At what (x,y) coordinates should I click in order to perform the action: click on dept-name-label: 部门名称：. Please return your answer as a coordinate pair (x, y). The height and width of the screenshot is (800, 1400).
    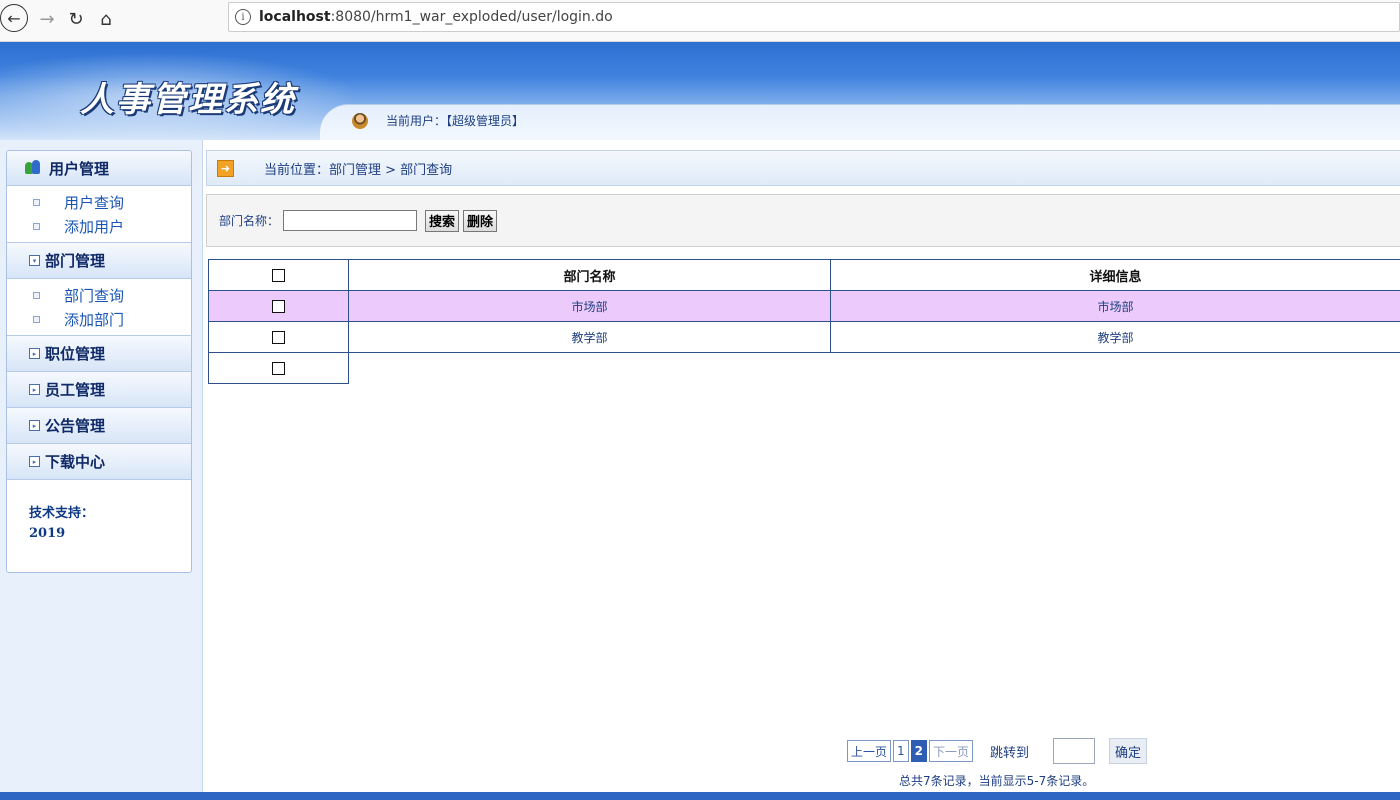
    Looking at the image, I should click on (249, 221).